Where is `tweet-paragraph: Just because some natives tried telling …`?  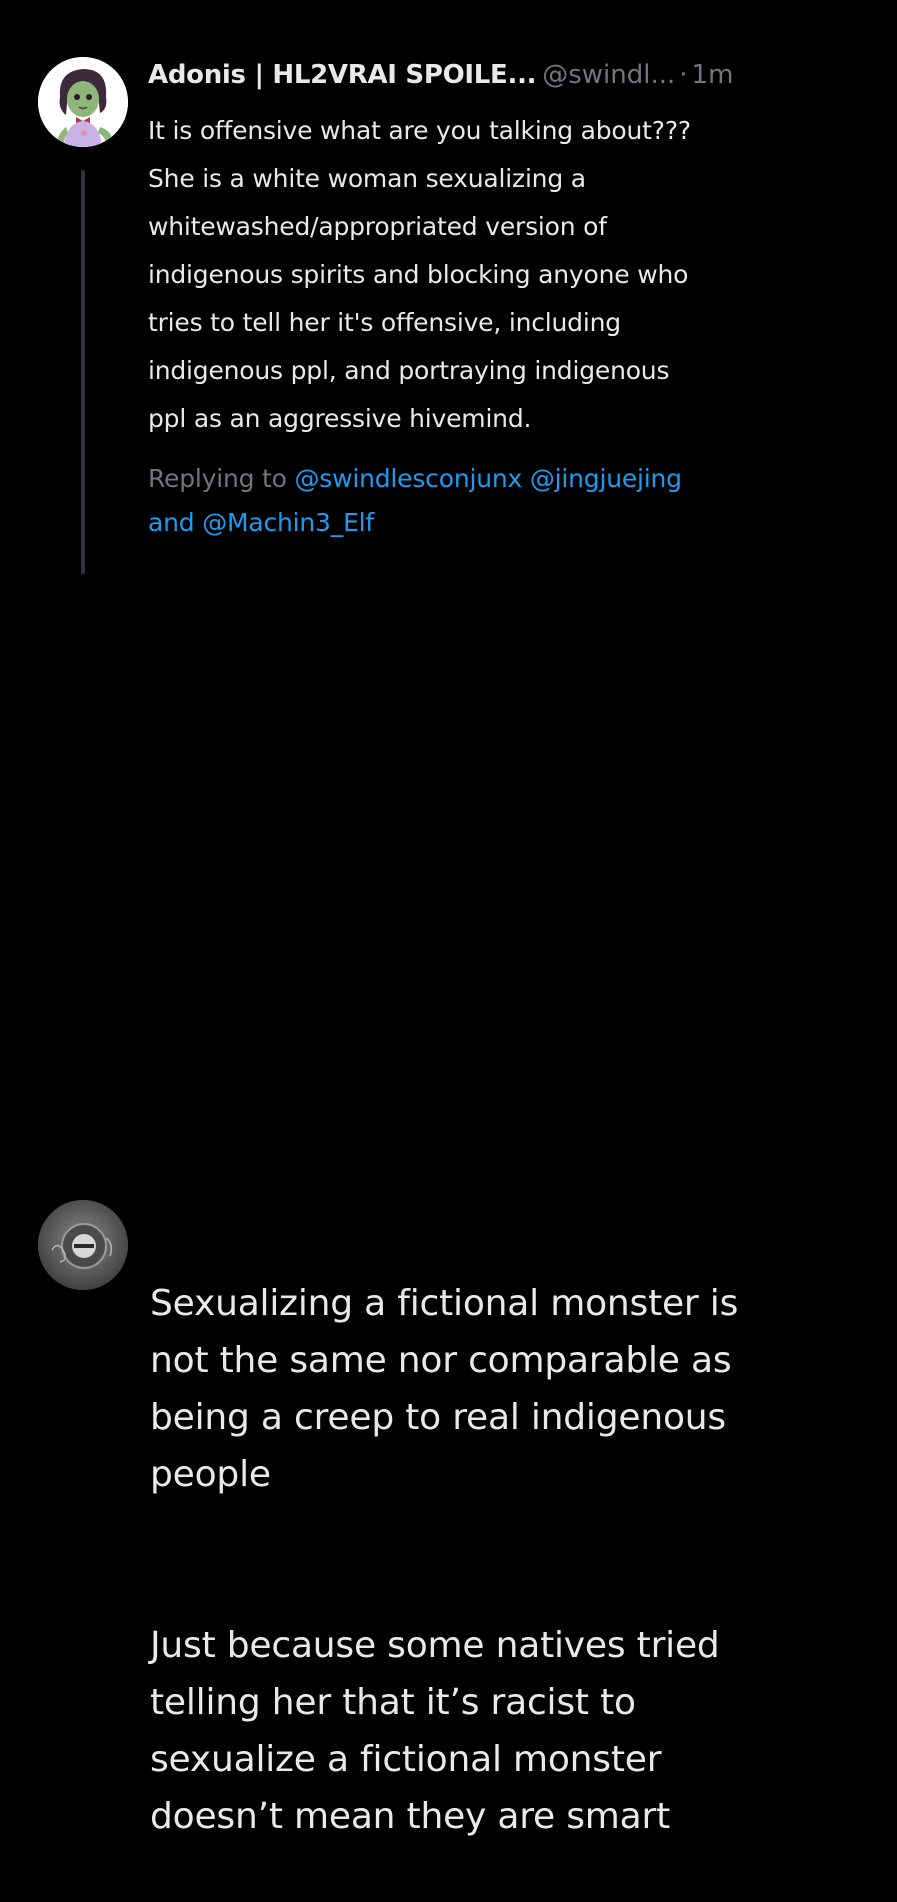
tweet-paragraph: Just because some natives tried telling … is located at coordinates (435, 1731).